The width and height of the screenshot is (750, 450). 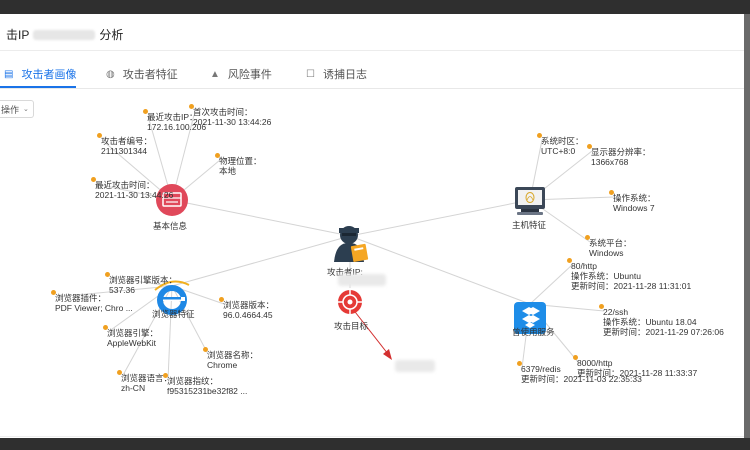 What do you see at coordinates (261, 261) in the screenshot?
I see `edge-center-browser` at bounding box center [261, 261].